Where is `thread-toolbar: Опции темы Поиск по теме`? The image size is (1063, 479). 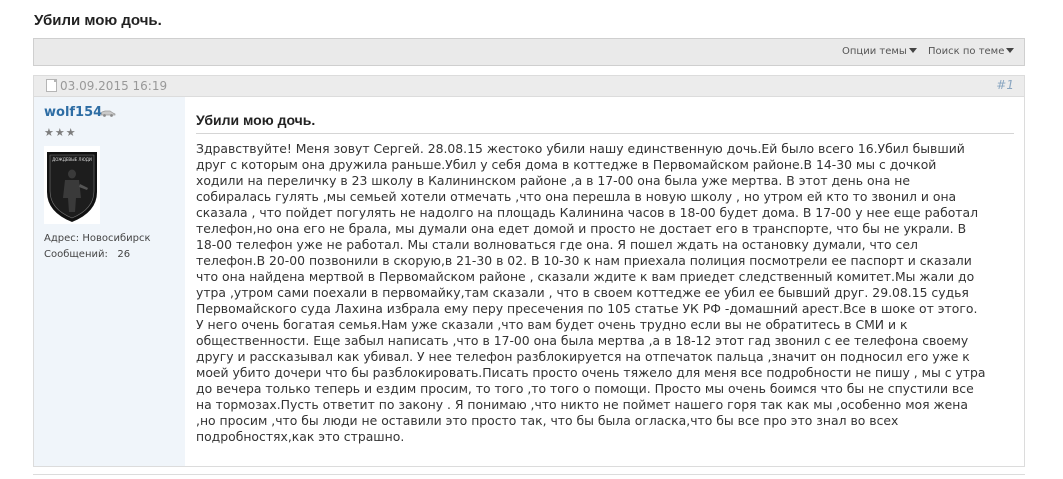
thread-toolbar: Опции темы Поиск по теме is located at coordinates (529, 52).